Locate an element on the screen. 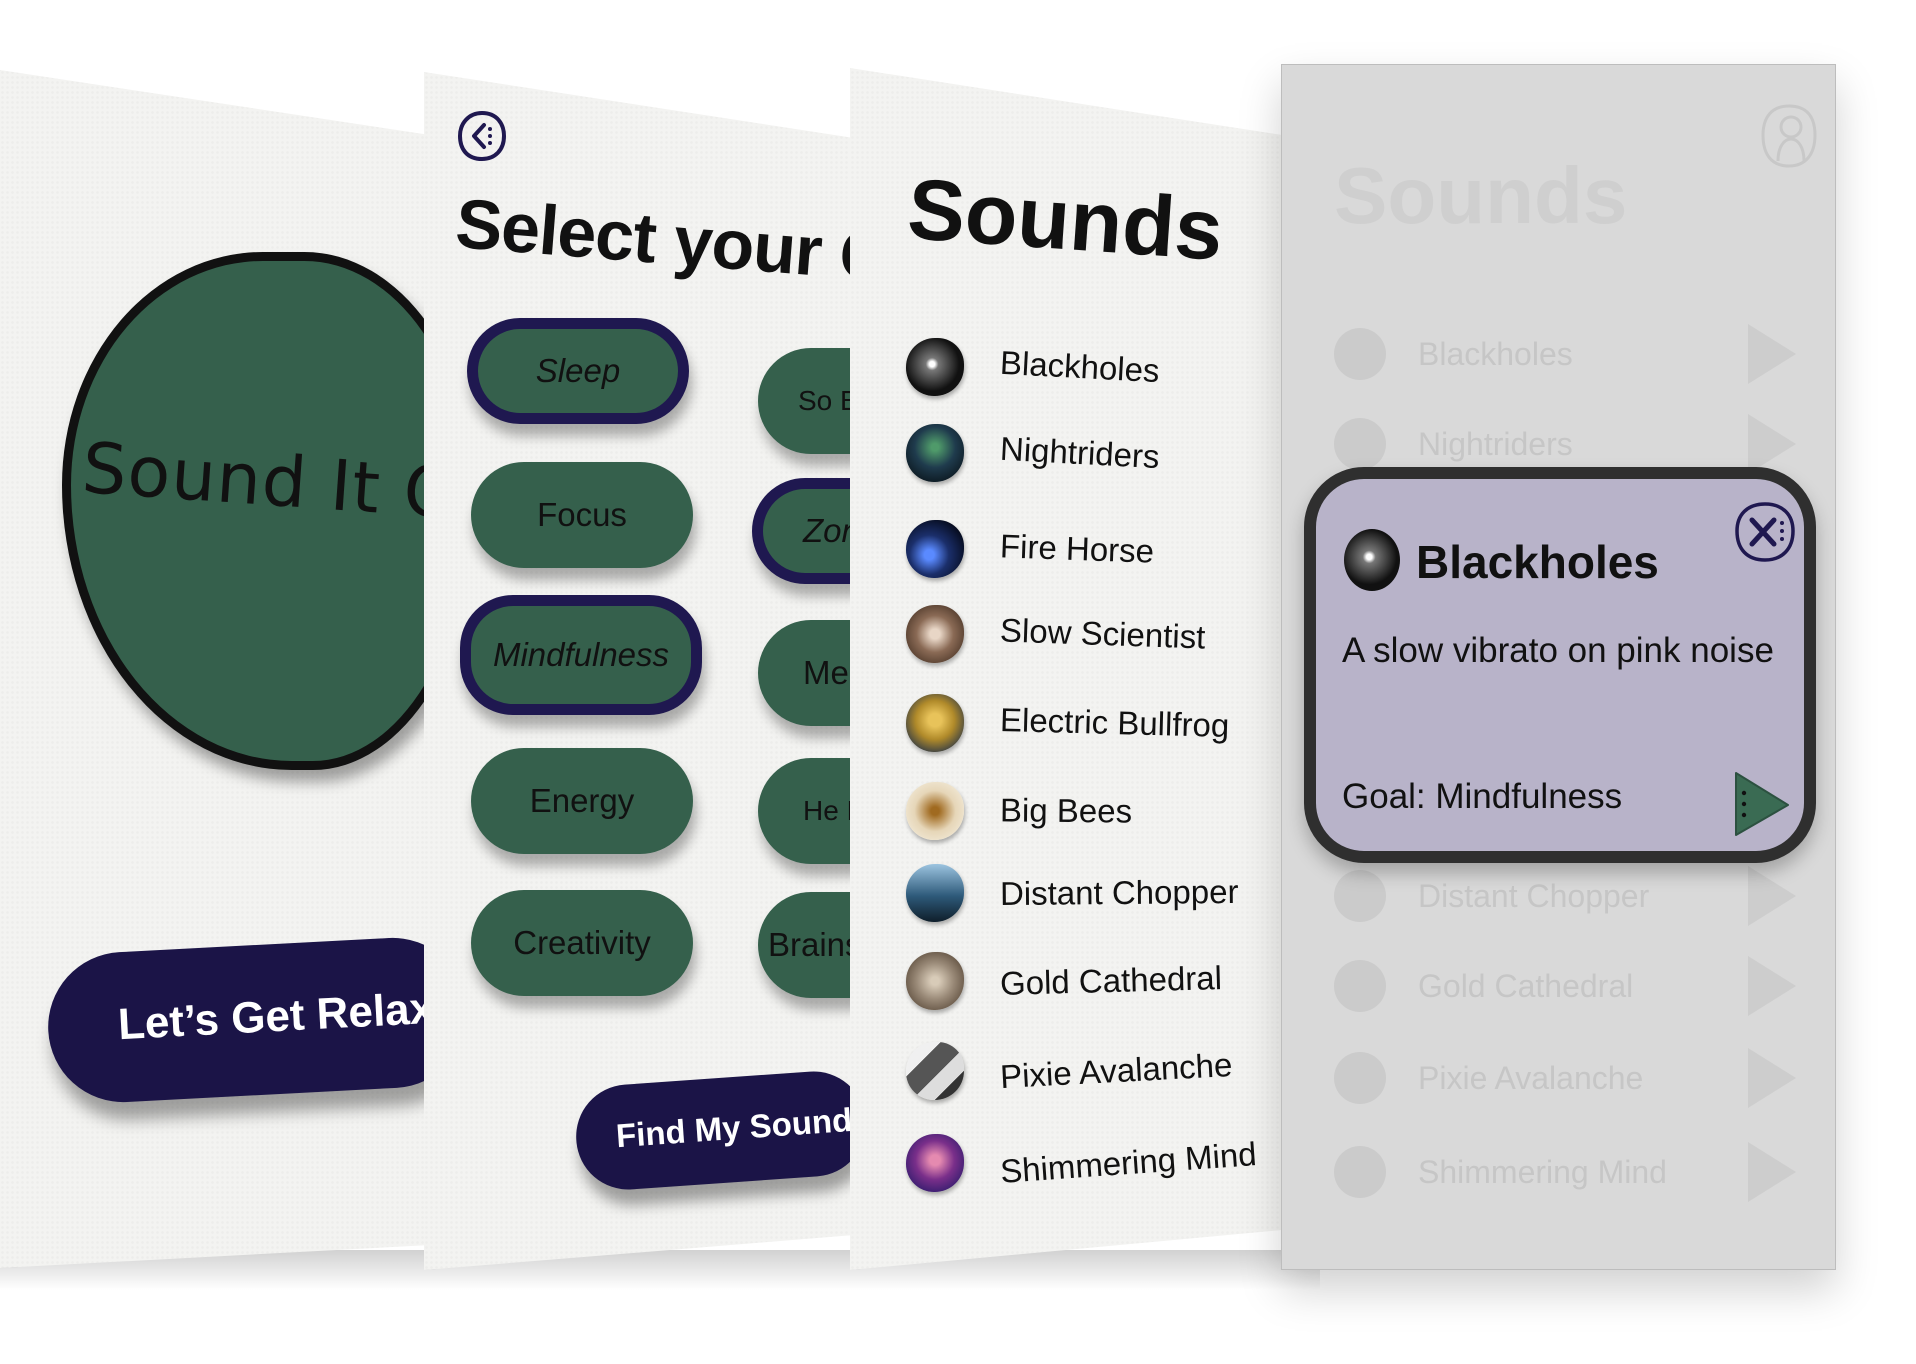  goal-label: Creativity is located at coordinates (582, 942).